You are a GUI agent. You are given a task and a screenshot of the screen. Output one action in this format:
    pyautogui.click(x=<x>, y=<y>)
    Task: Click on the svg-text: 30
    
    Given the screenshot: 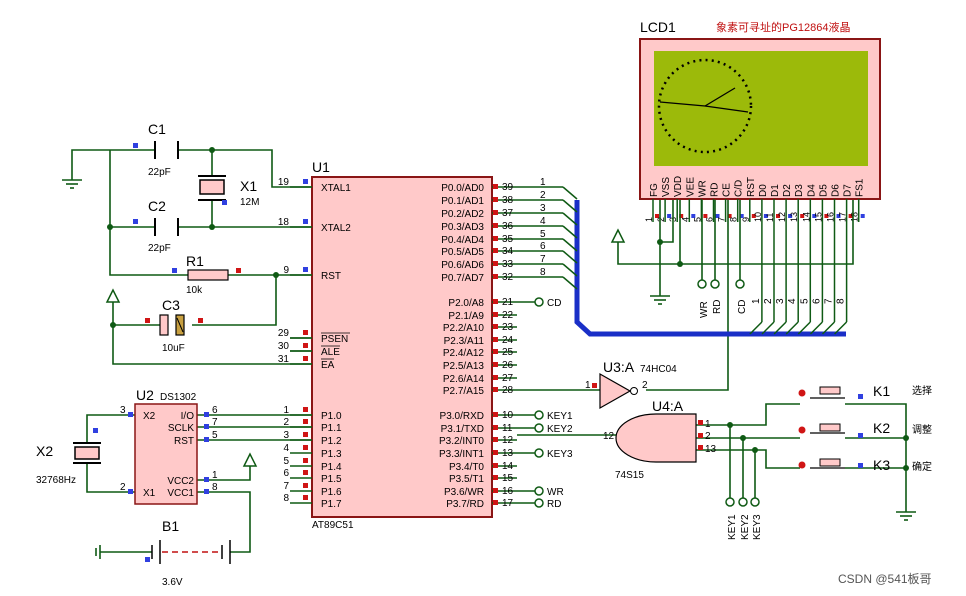 What is the action you would take?
    pyautogui.click(x=284, y=346)
    